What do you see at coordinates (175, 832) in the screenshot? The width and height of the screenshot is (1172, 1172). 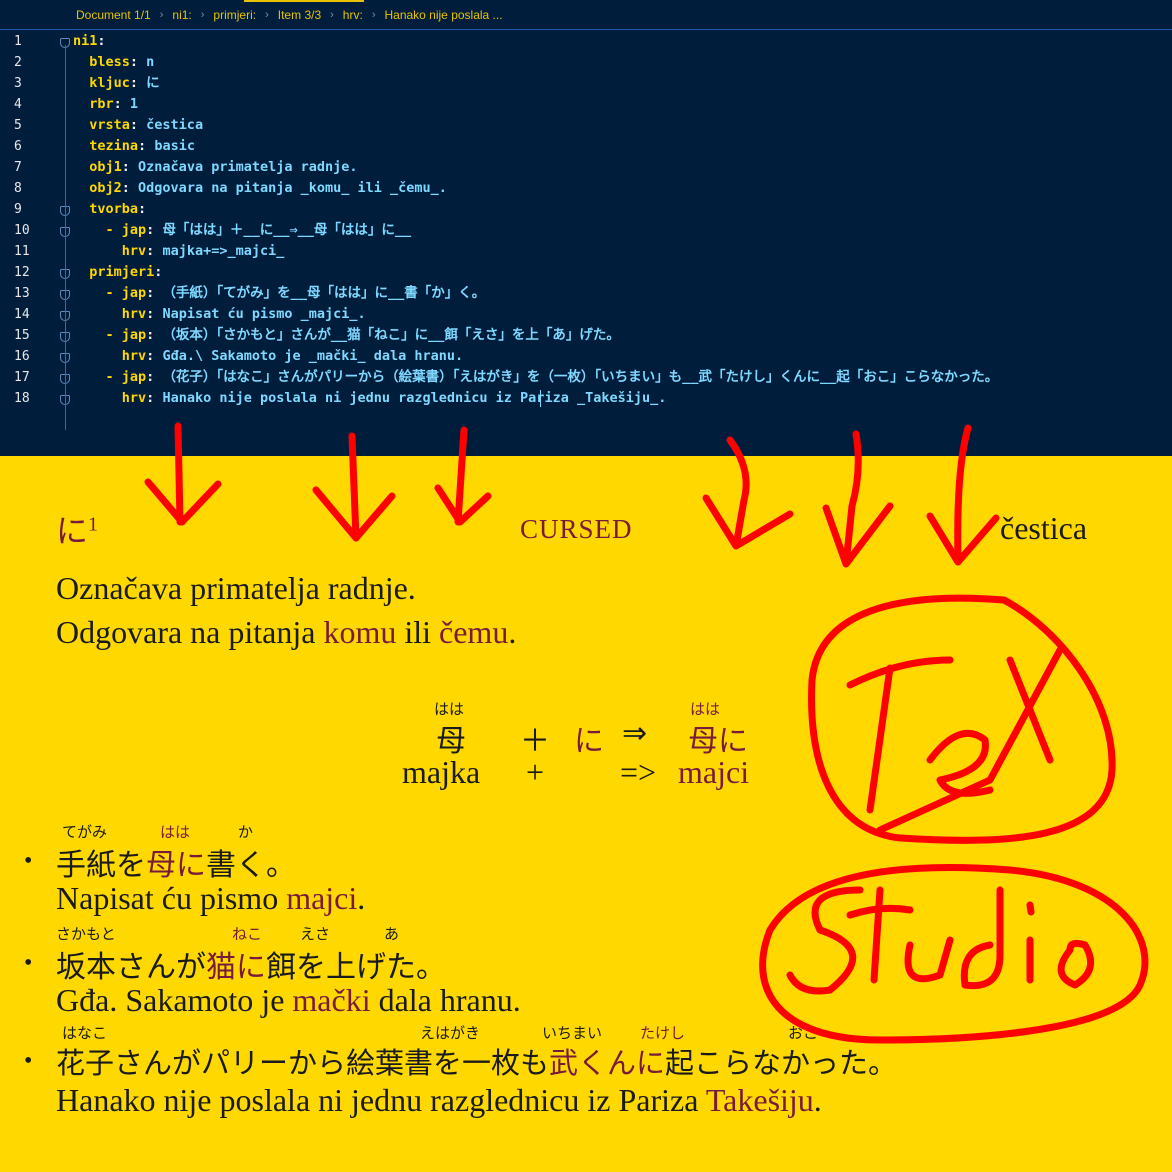 I see `ruby: はは` at bounding box center [175, 832].